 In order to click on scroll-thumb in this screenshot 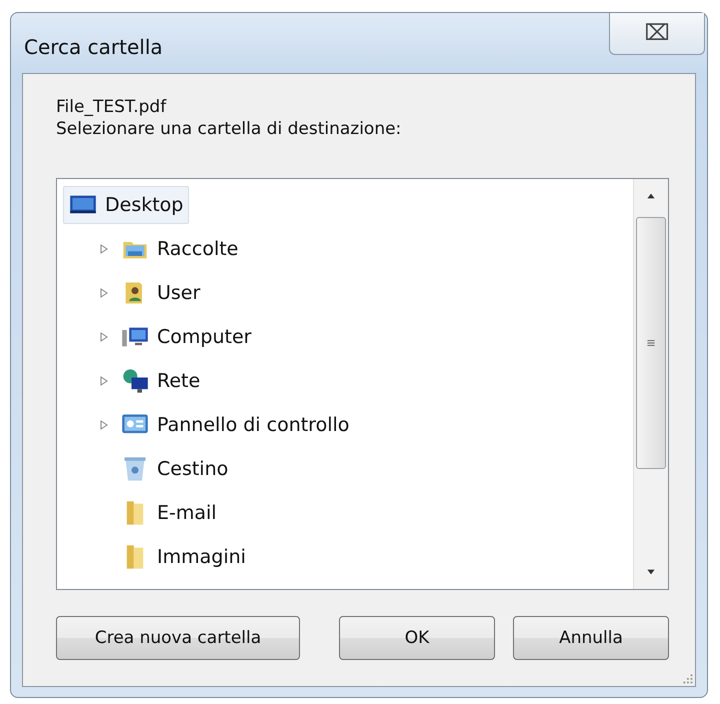, I will do `click(651, 343)`.